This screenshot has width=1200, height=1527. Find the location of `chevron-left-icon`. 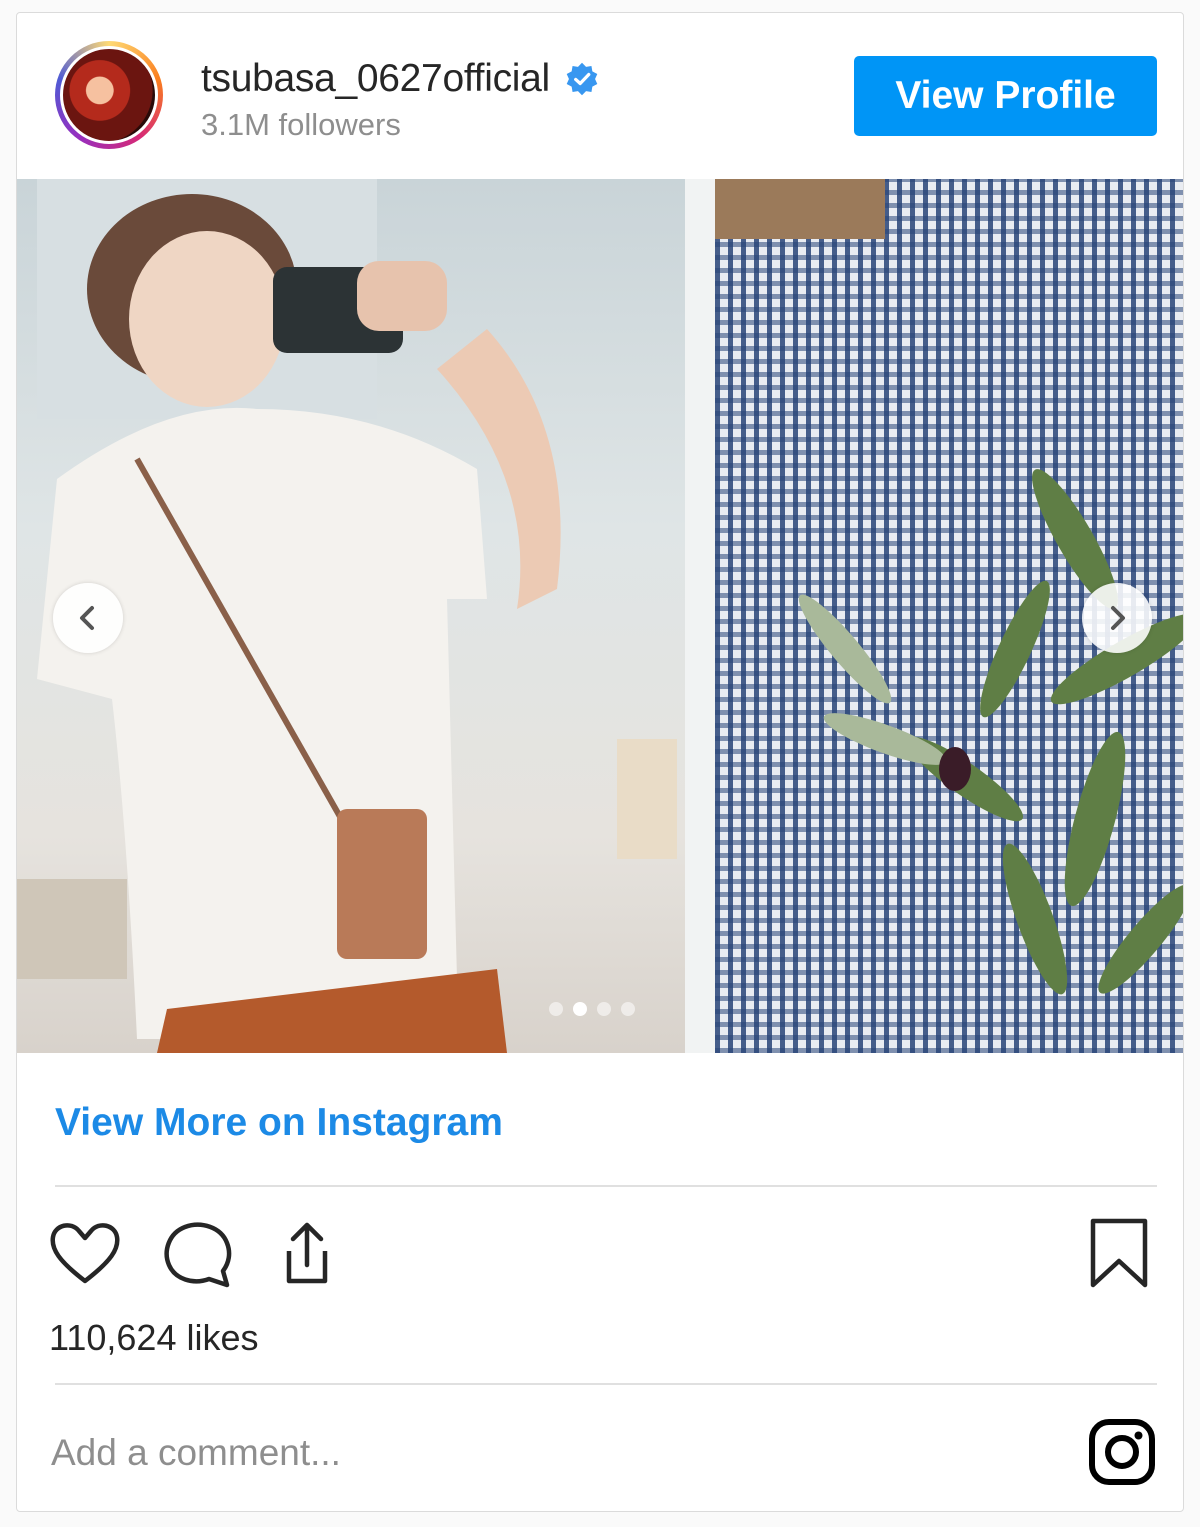

chevron-left-icon is located at coordinates (87, 618).